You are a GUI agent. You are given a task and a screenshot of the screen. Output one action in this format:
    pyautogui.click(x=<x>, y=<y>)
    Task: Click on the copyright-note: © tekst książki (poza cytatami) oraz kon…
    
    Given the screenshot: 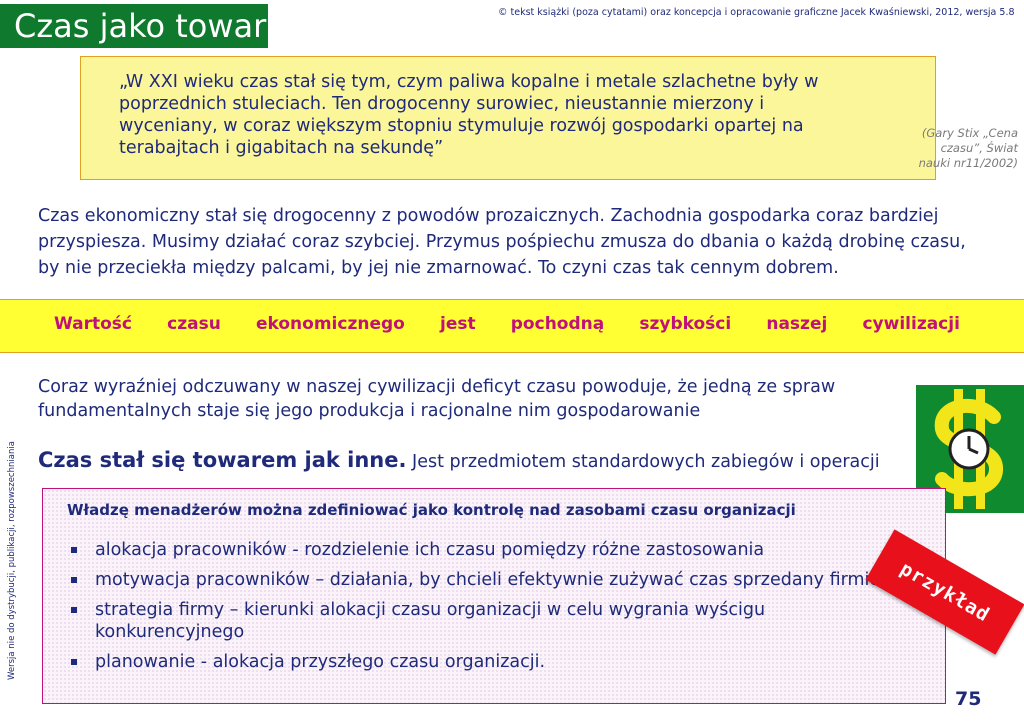 What is the action you would take?
    pyautogui.click(x=756, y=12)
    